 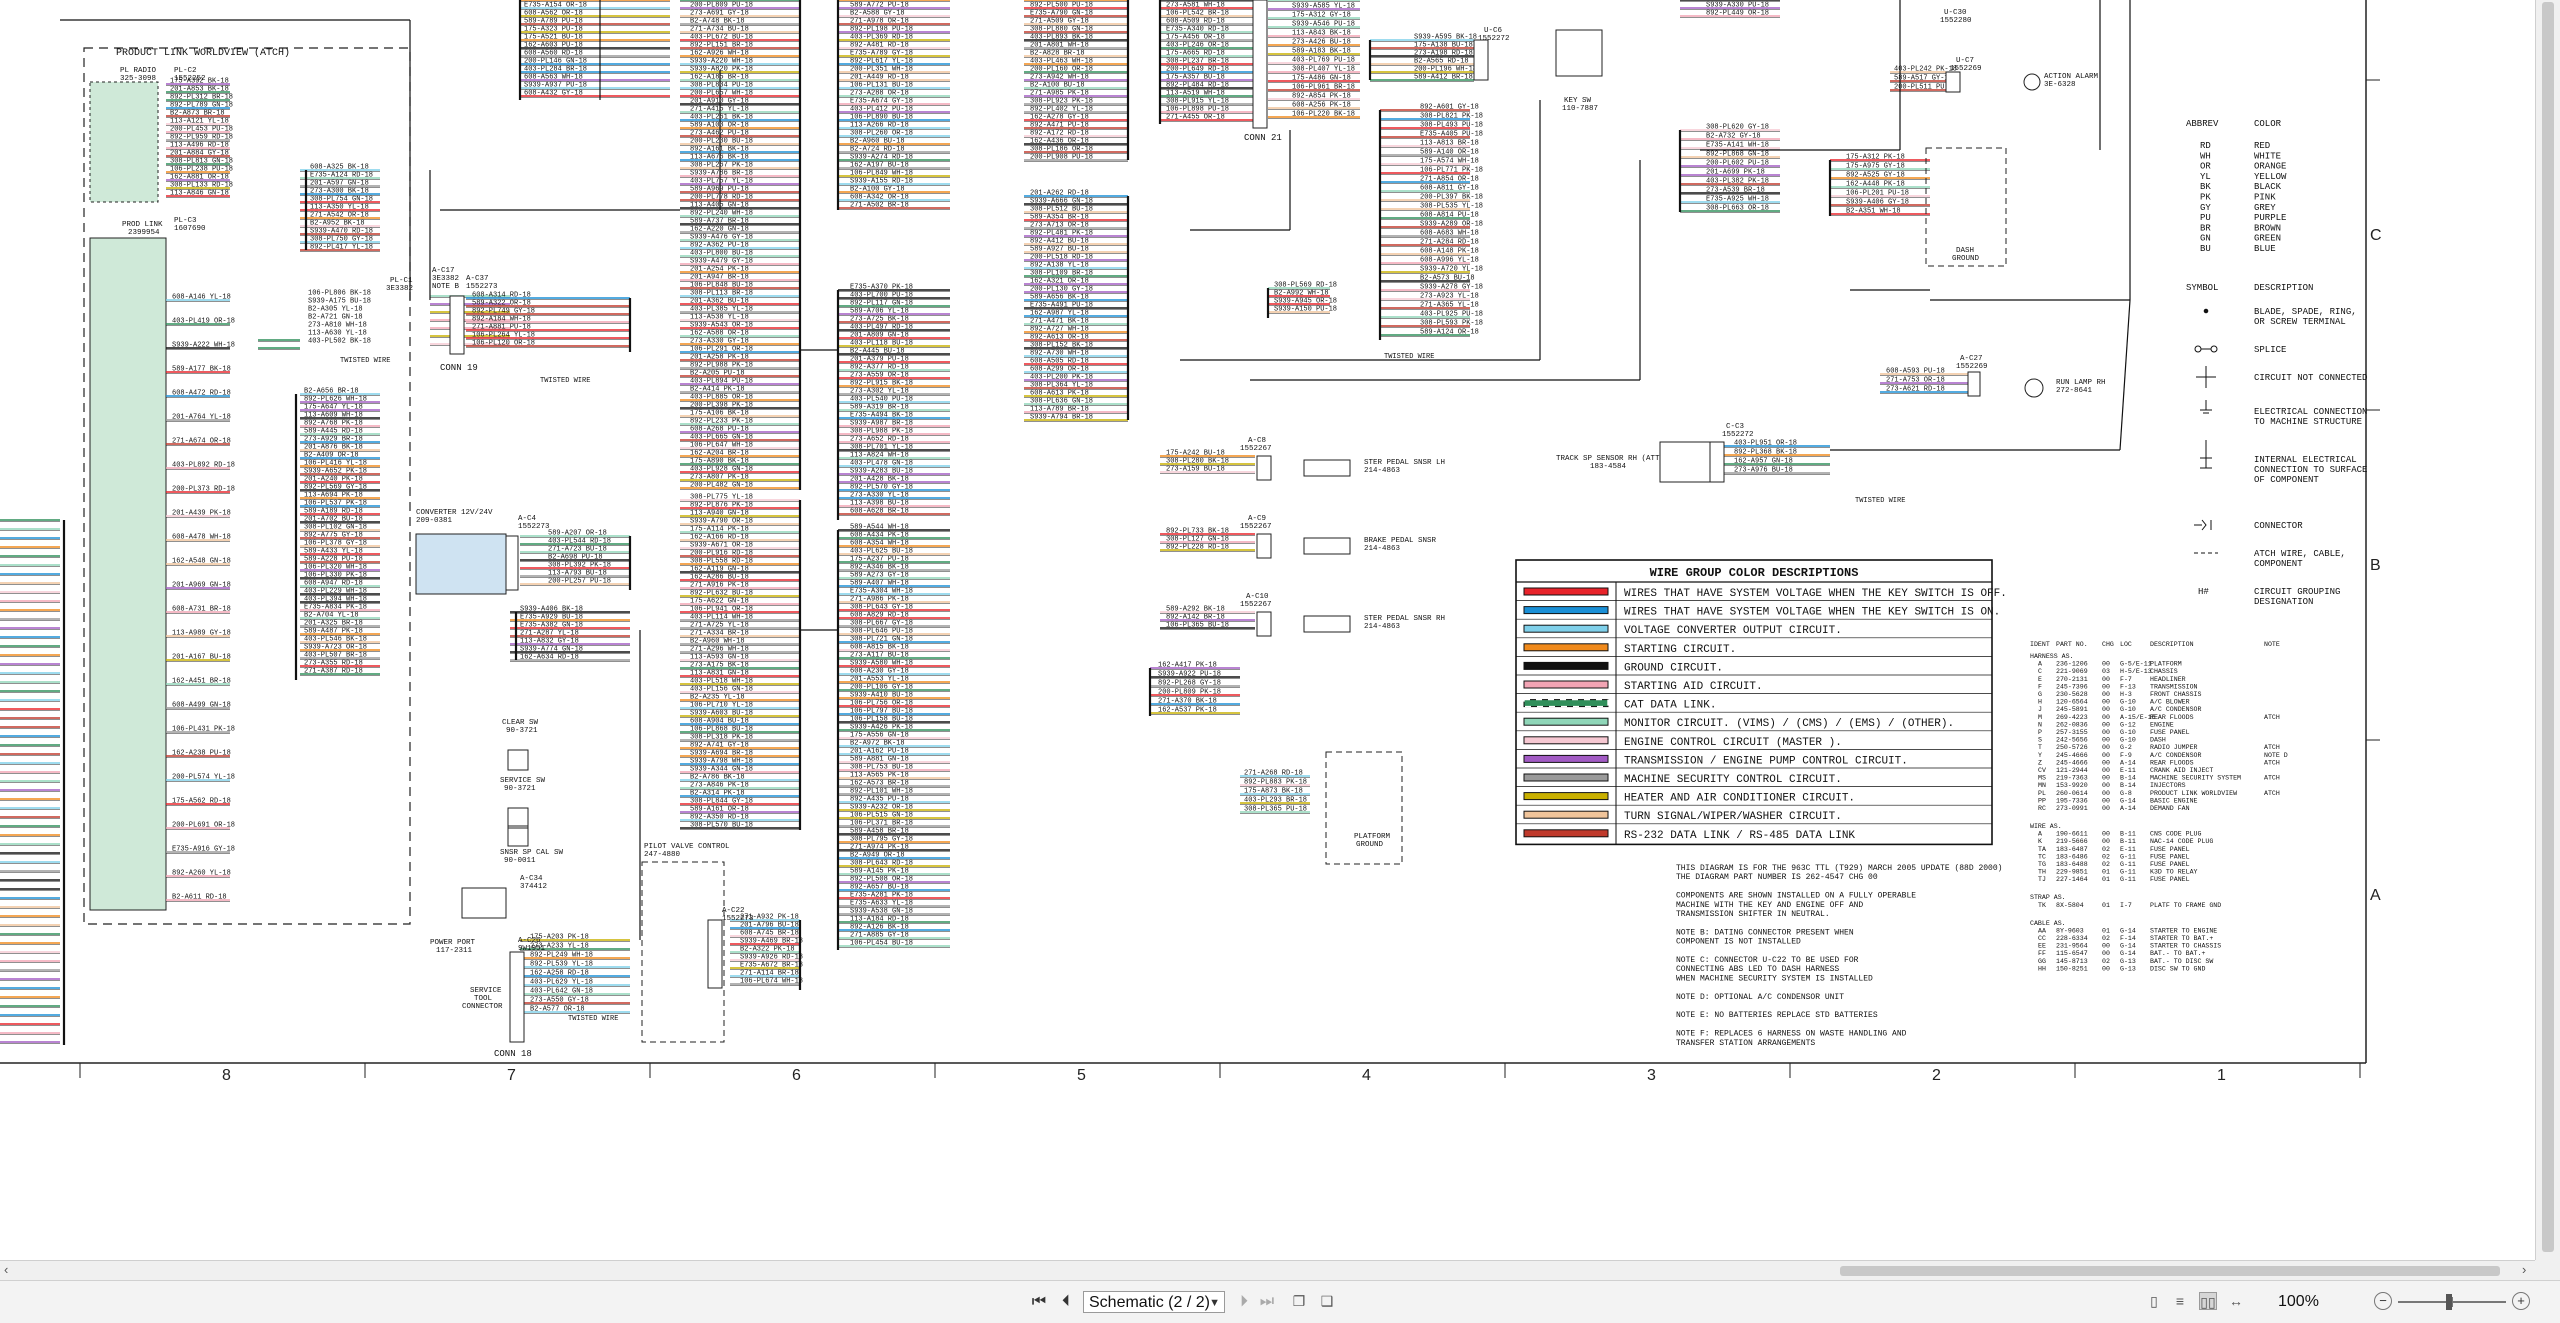 What do you see at coordinates (719, 206) in the screenshot?
I see `wire-code: 113-A405 GN-18` at bounding box center [719, 206].